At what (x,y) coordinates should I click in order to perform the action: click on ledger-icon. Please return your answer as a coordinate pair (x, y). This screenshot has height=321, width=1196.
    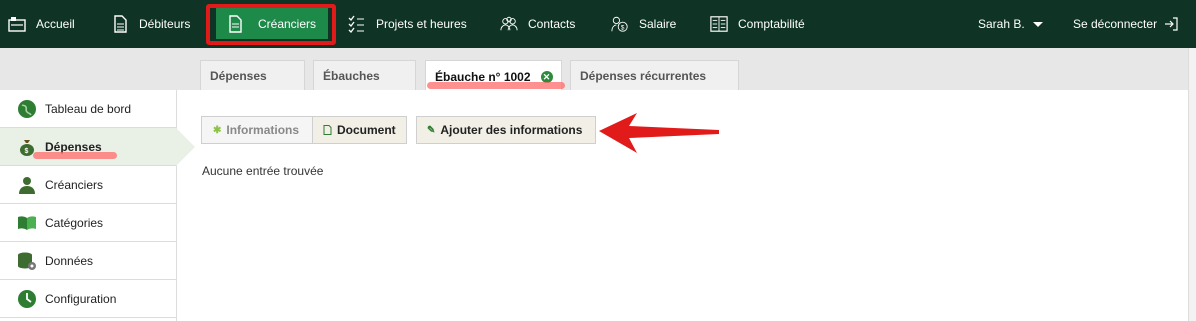
    Looking at the image, I should click on (719, 24).